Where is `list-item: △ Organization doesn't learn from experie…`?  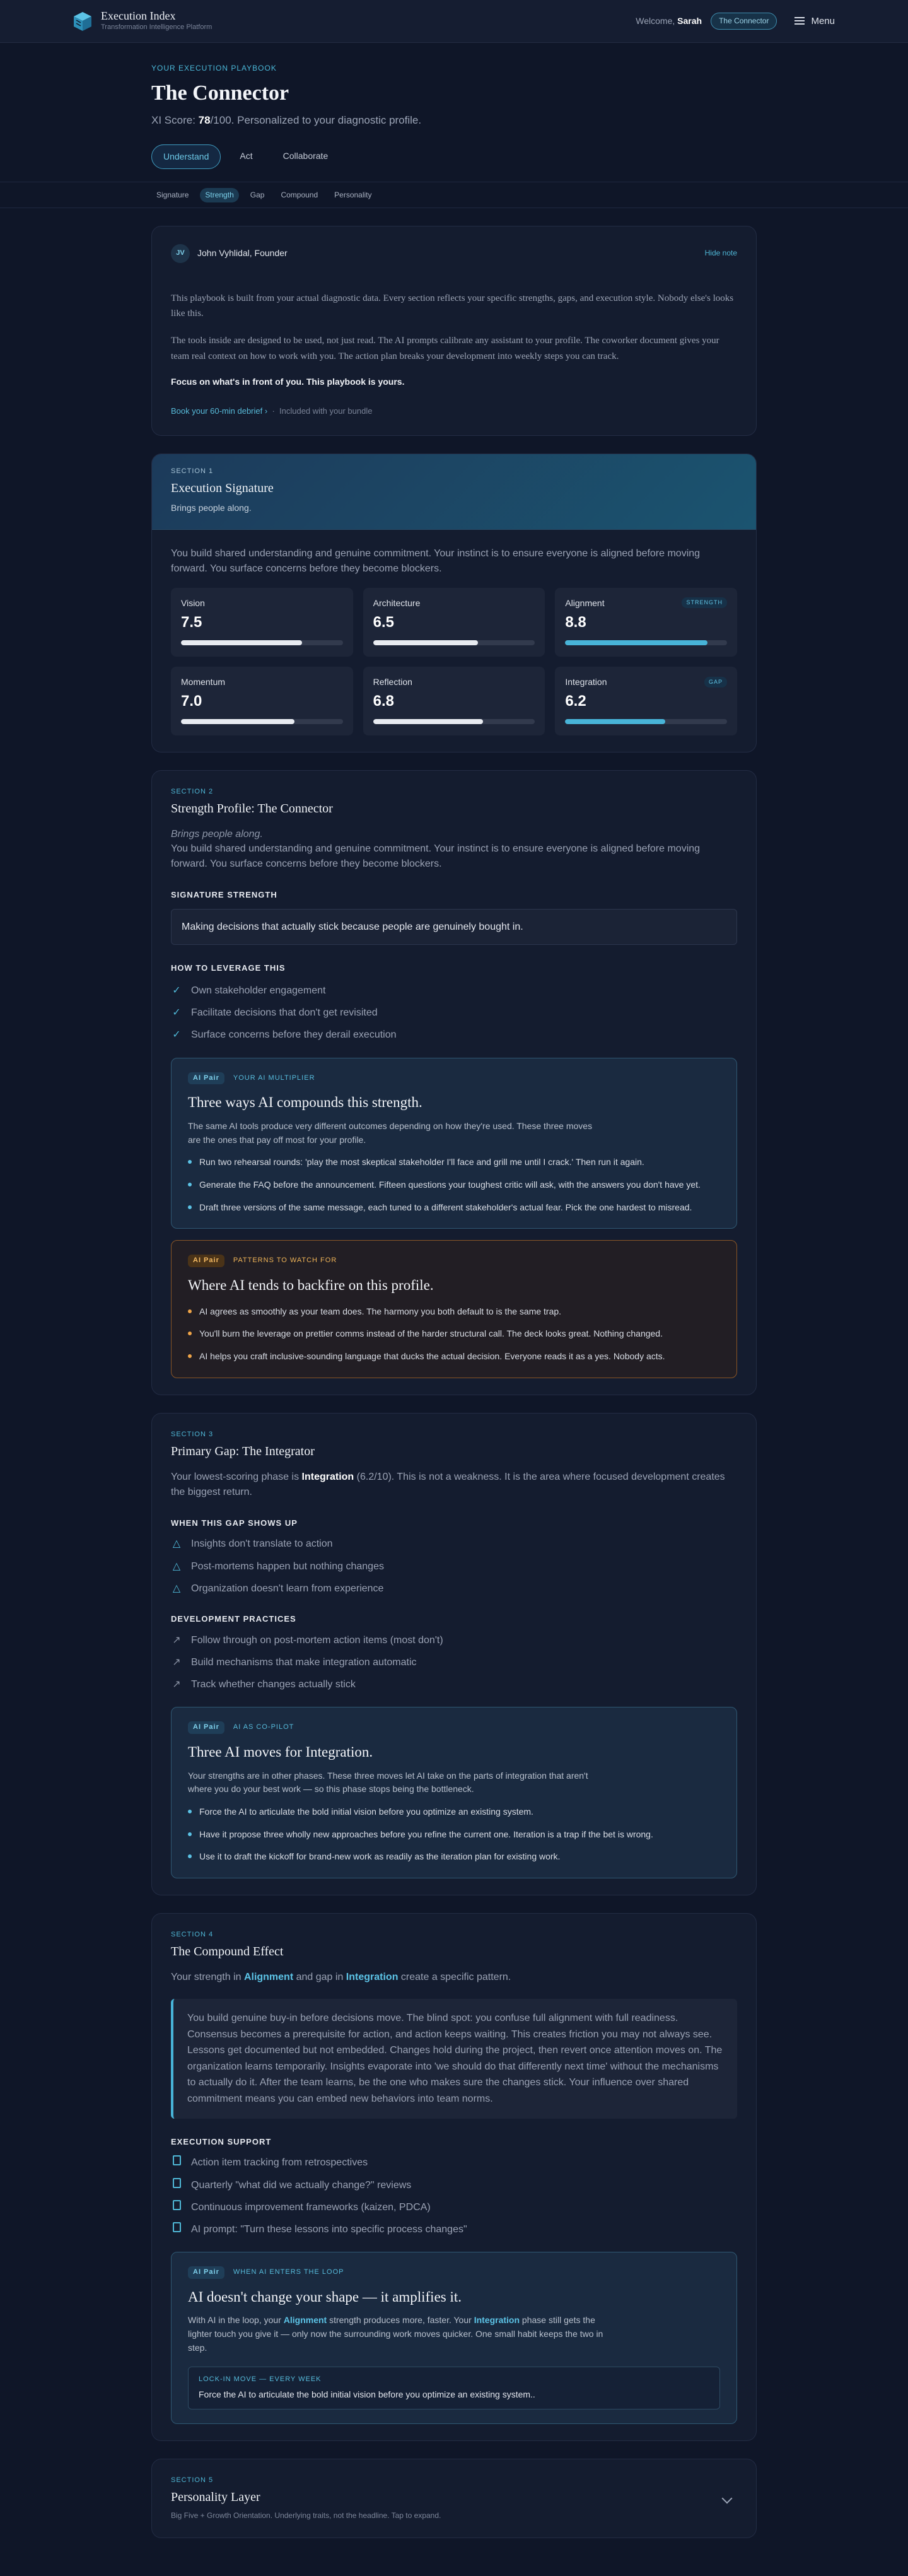 list-item: △ Organization doesn't learn from experie… is located at coordinates (454, 1588).